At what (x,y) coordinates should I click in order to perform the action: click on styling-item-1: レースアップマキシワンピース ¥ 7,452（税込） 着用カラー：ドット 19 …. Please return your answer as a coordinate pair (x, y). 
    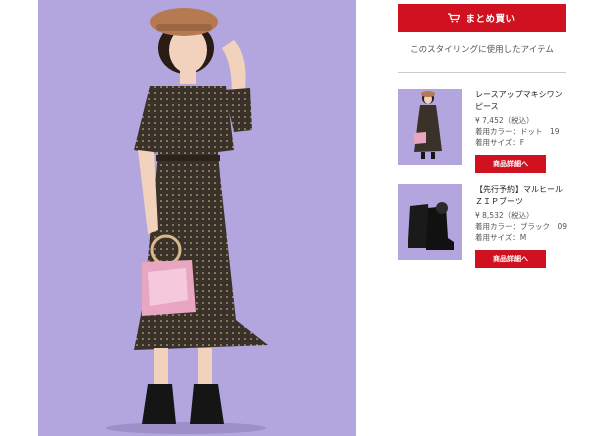
    Looking at the image, I should click on (482, 134).